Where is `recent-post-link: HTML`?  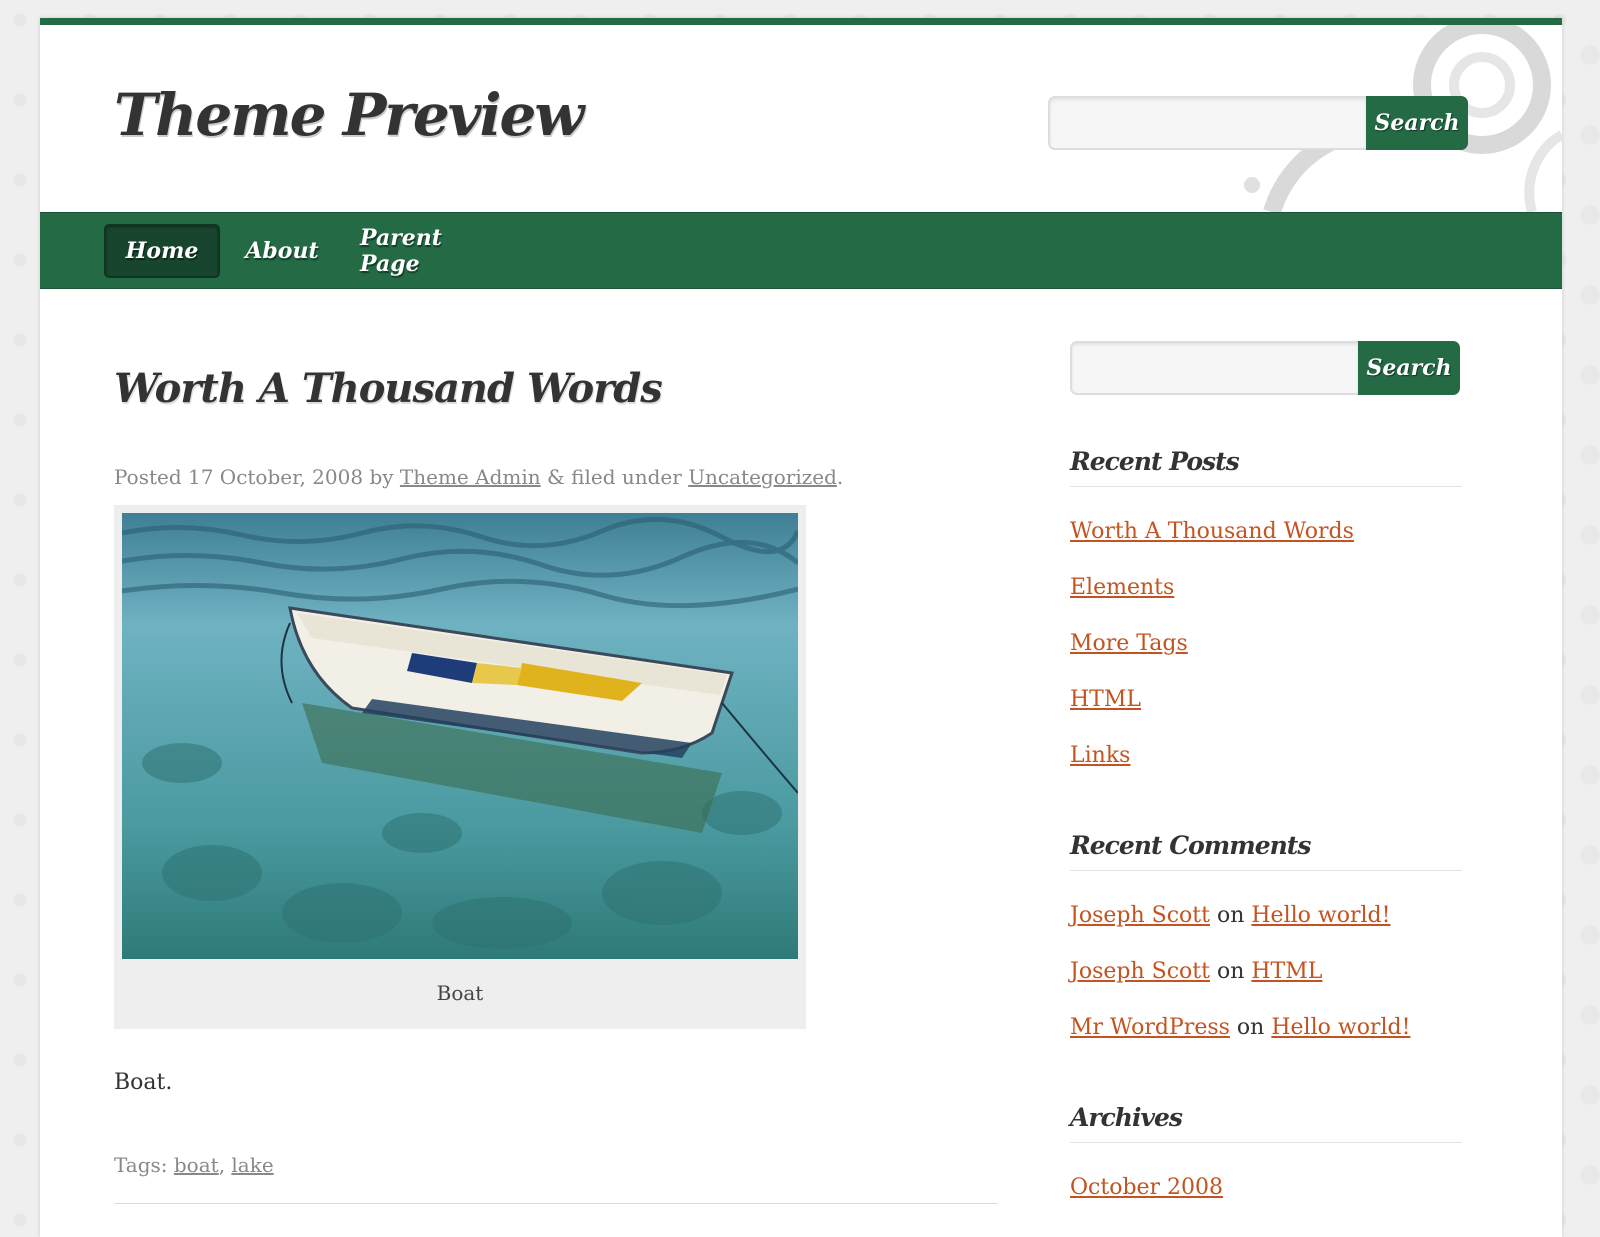
recent-post-link: HTML is located at coordinates (1105, 699).